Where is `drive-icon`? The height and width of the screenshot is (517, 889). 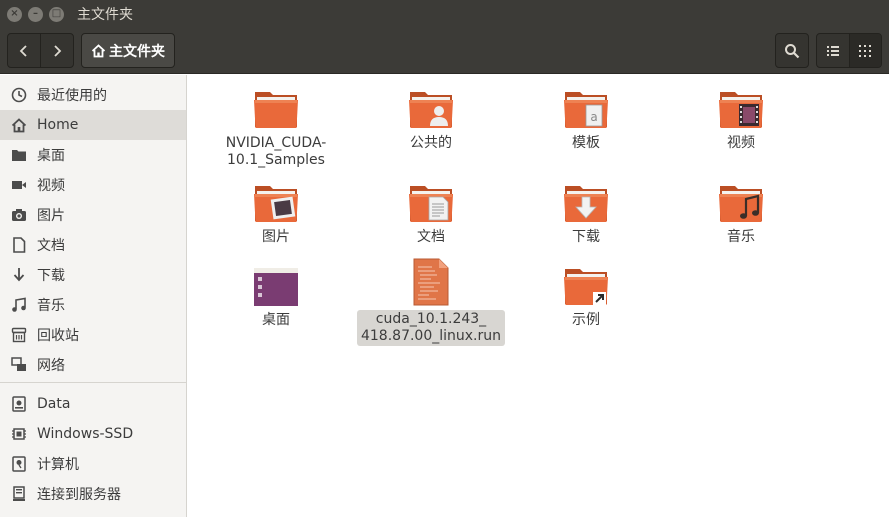
drive-icon is located at coordinates (18, 404).